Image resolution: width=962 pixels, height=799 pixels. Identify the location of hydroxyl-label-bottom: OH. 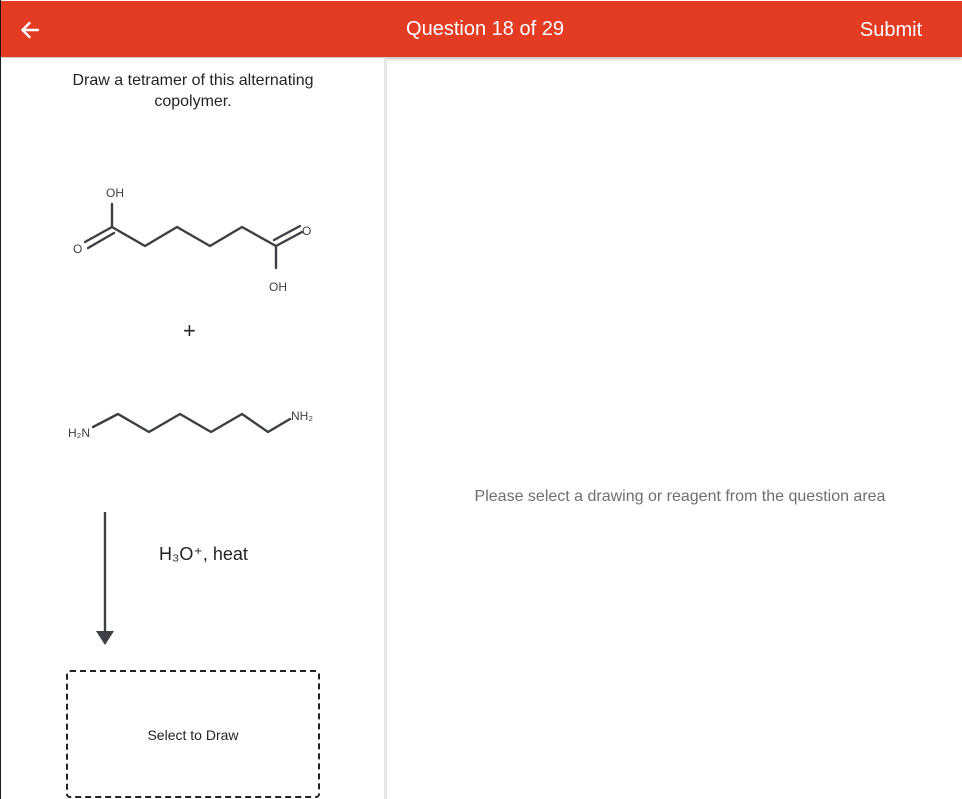
(278, 287).